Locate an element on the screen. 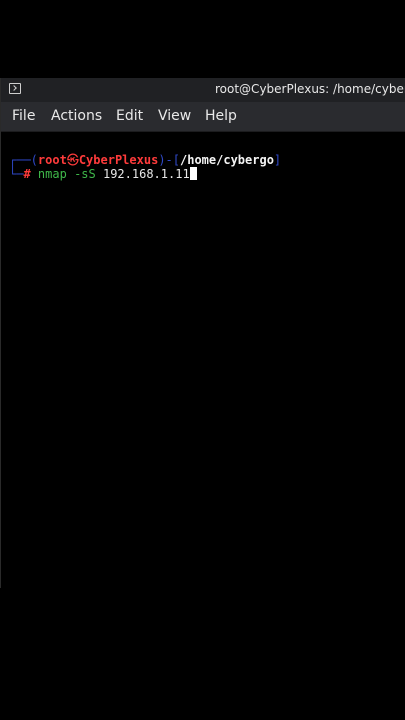  menu-edit: Edit is located at coordinates (129, 116).